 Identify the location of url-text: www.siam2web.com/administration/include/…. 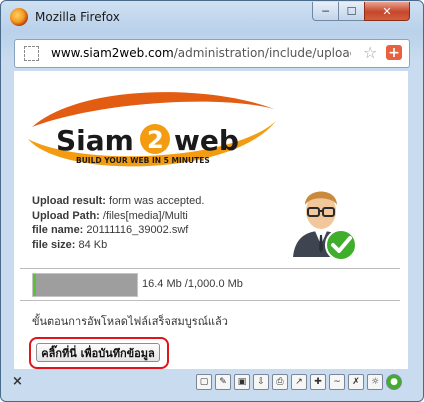
(201, 53).